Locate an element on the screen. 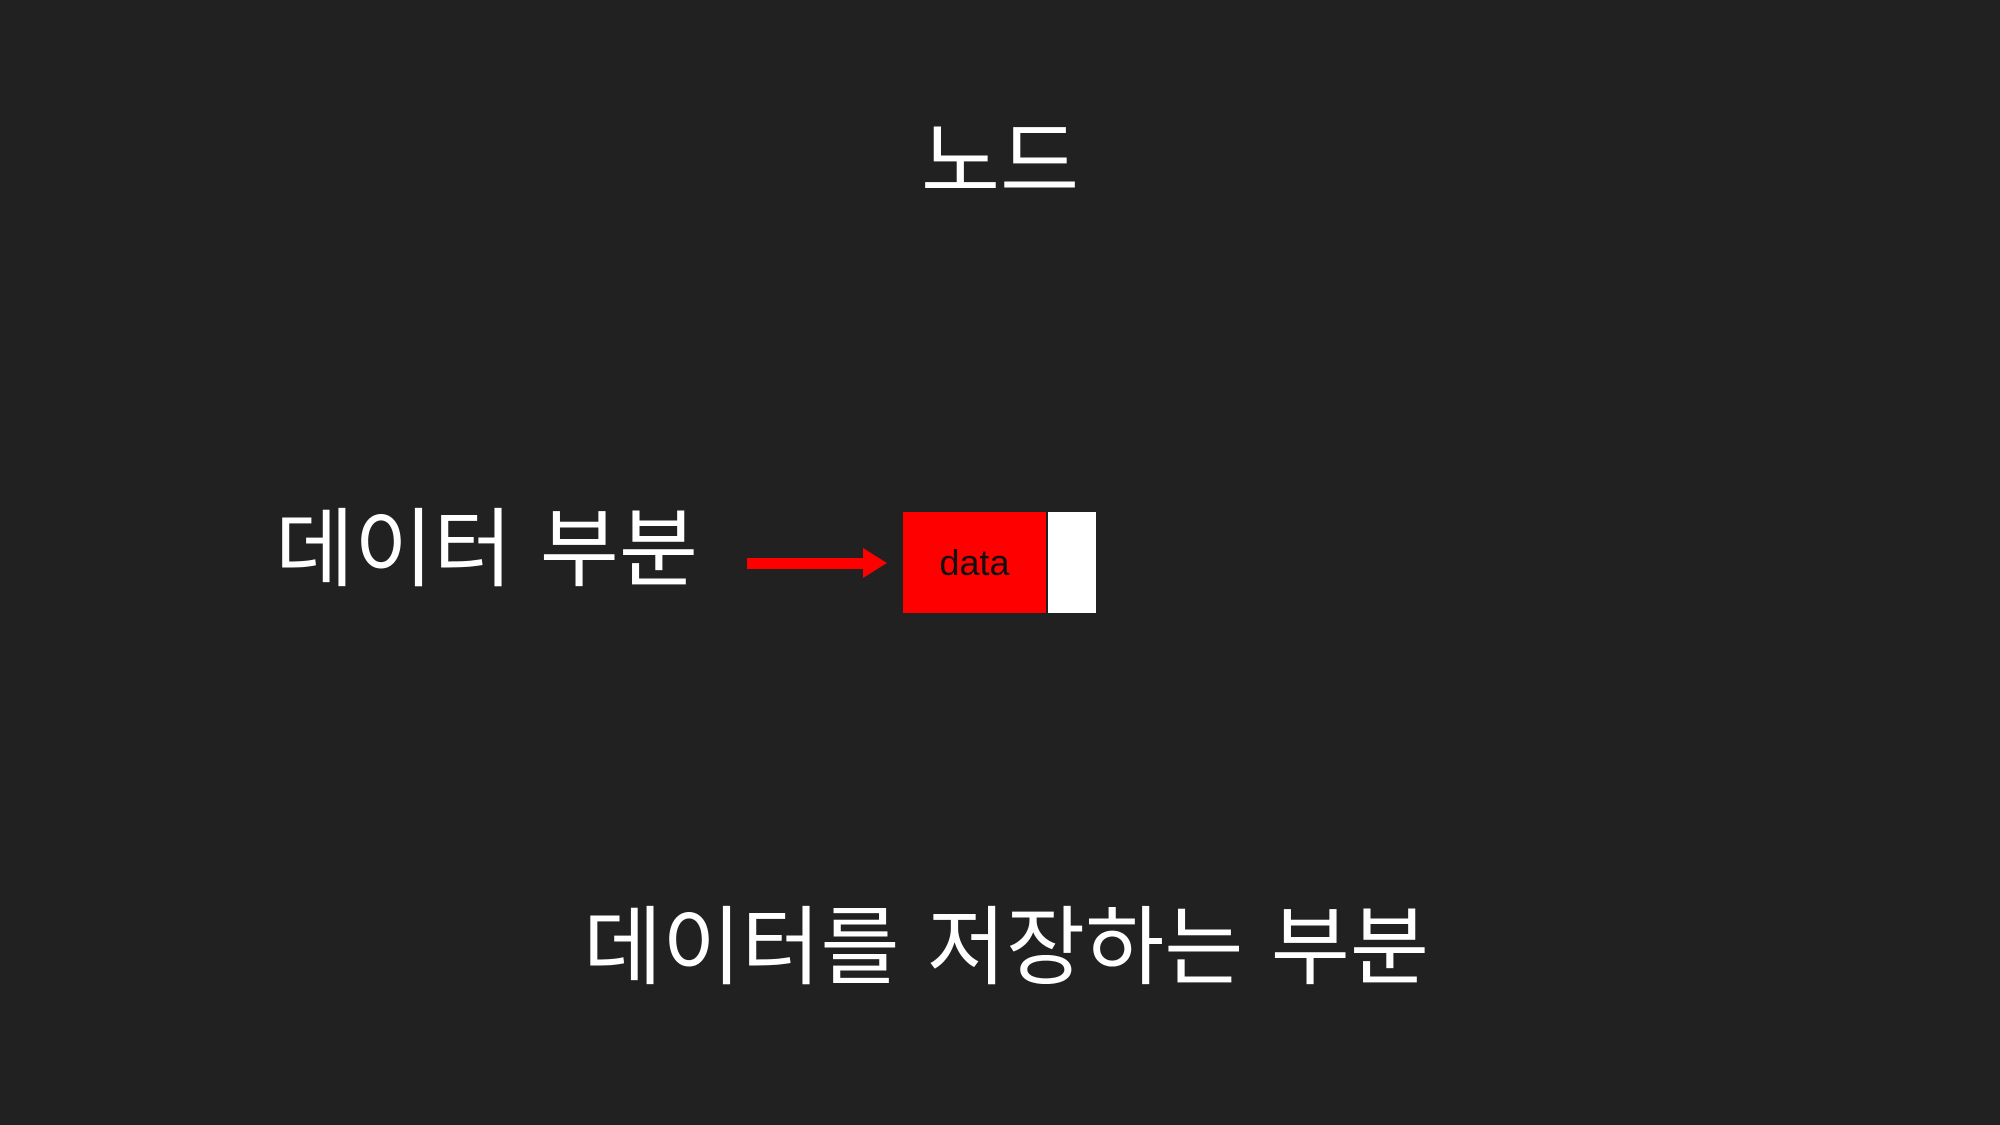 Image resolution: width=2000 pixels, height=1125 pixels. data-part-label: 데이터 부분 is located at coordinates (486, 550).